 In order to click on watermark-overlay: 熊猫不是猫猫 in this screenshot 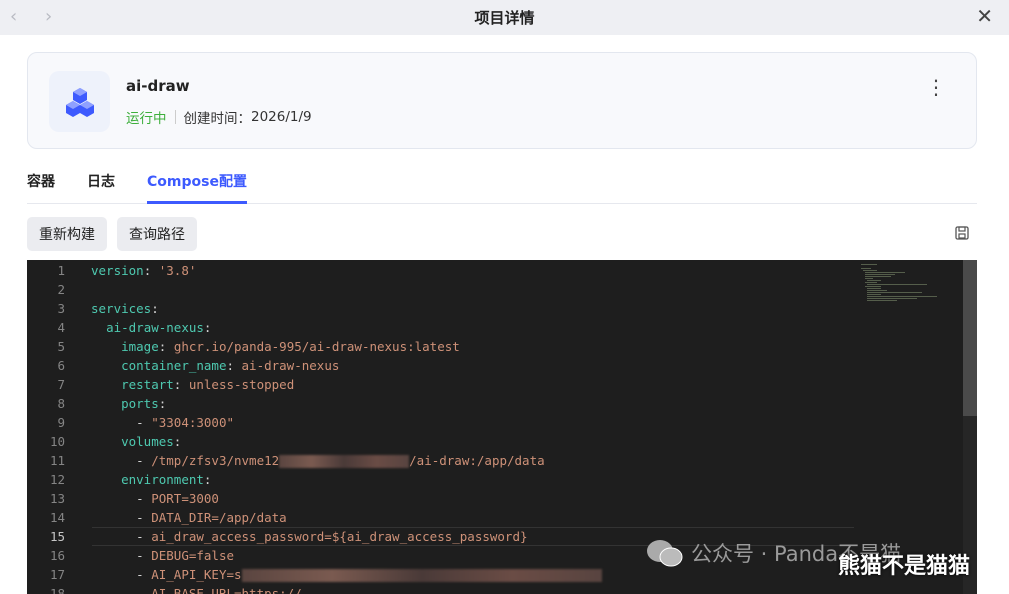, I will do `click(904, 566)`.